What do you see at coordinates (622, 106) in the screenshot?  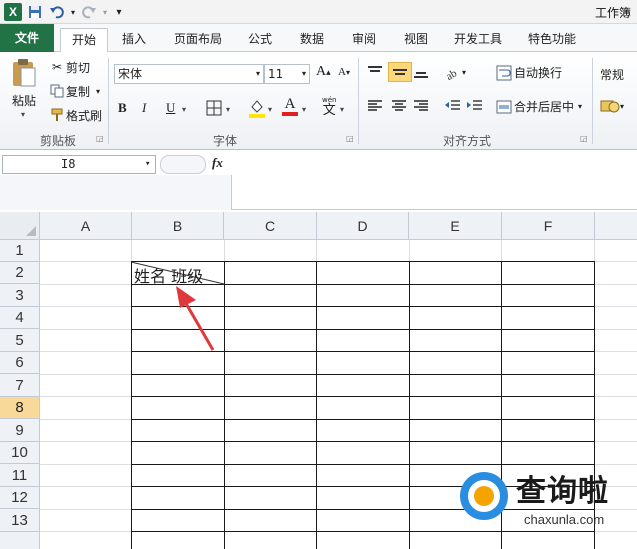 I see `accounting-format-dropdown-icon: ▾` at bounding box center [622, 106].